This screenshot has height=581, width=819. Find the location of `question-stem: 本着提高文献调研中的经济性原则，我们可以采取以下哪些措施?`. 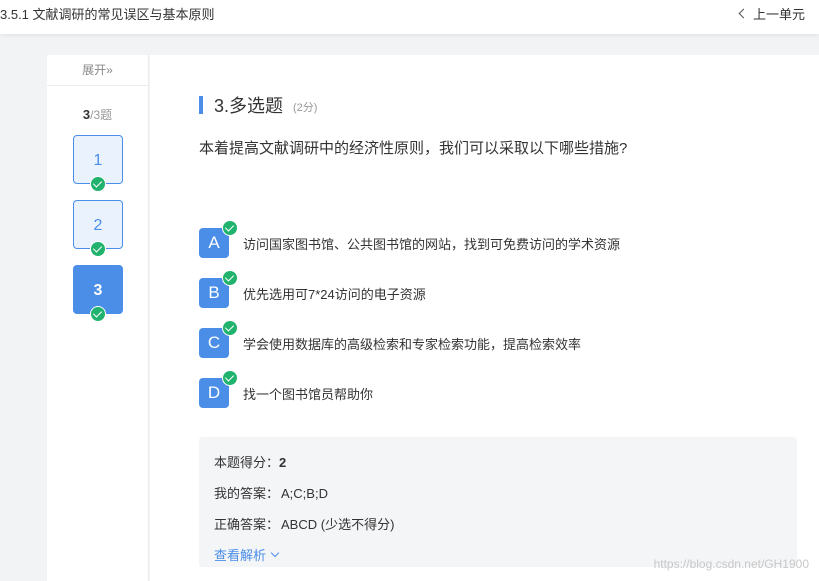

question-stem: 本着提高文献调研中的经济性原则，我们可以采取以下哪些措施? is located at coordinates (413, 148).